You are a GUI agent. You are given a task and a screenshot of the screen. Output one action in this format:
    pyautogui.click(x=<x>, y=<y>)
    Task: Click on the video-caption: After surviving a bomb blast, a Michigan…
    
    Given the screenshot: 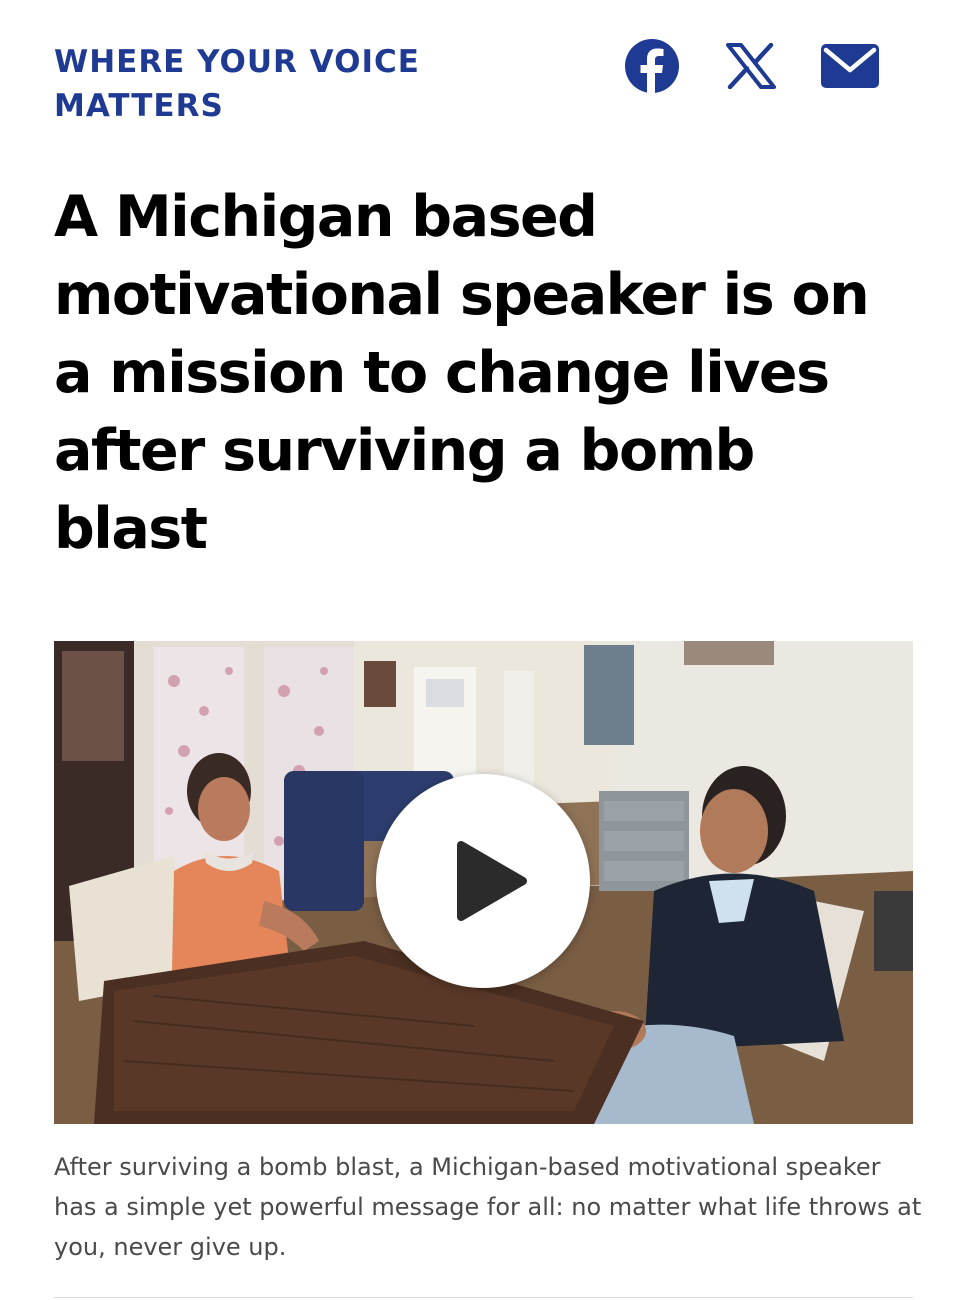 What is the action you would take?
    pyautogui.click(x=488, y=1207)
    